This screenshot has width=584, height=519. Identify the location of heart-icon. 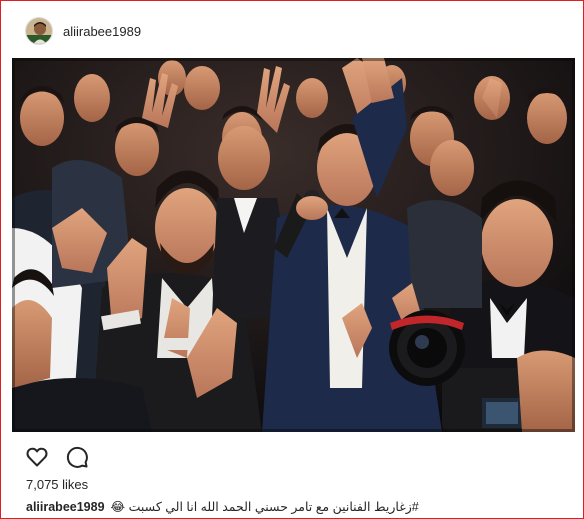
(37, 457).